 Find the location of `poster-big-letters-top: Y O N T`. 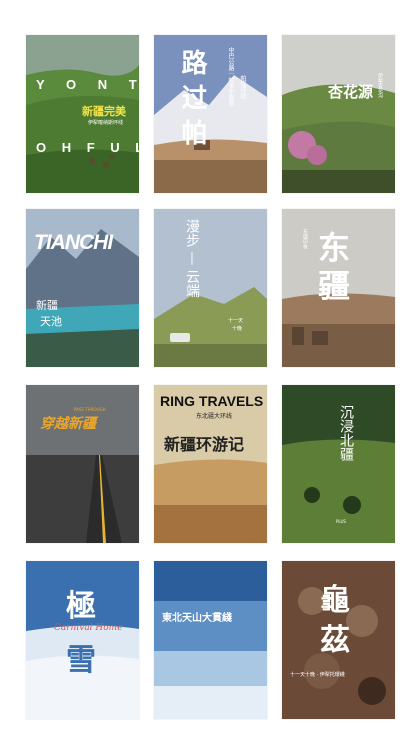

poster-big-letters-top: Y O N T is located at coordinates (87, 84).